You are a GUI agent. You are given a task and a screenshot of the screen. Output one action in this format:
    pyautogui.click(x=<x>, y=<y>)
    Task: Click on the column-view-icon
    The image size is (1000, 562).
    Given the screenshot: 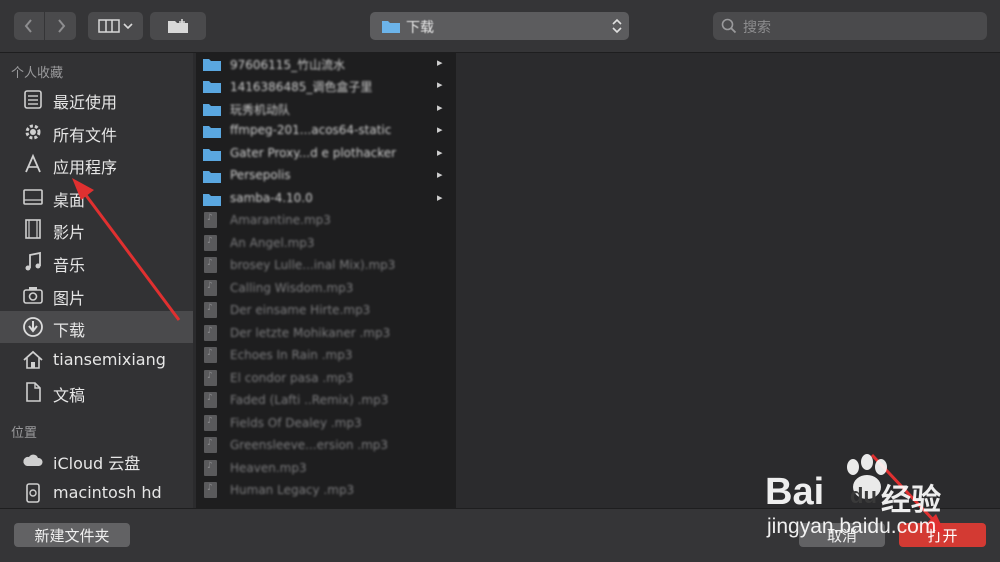 What is the action you would take?
    pyautogui.click(x=115, y=26)
    